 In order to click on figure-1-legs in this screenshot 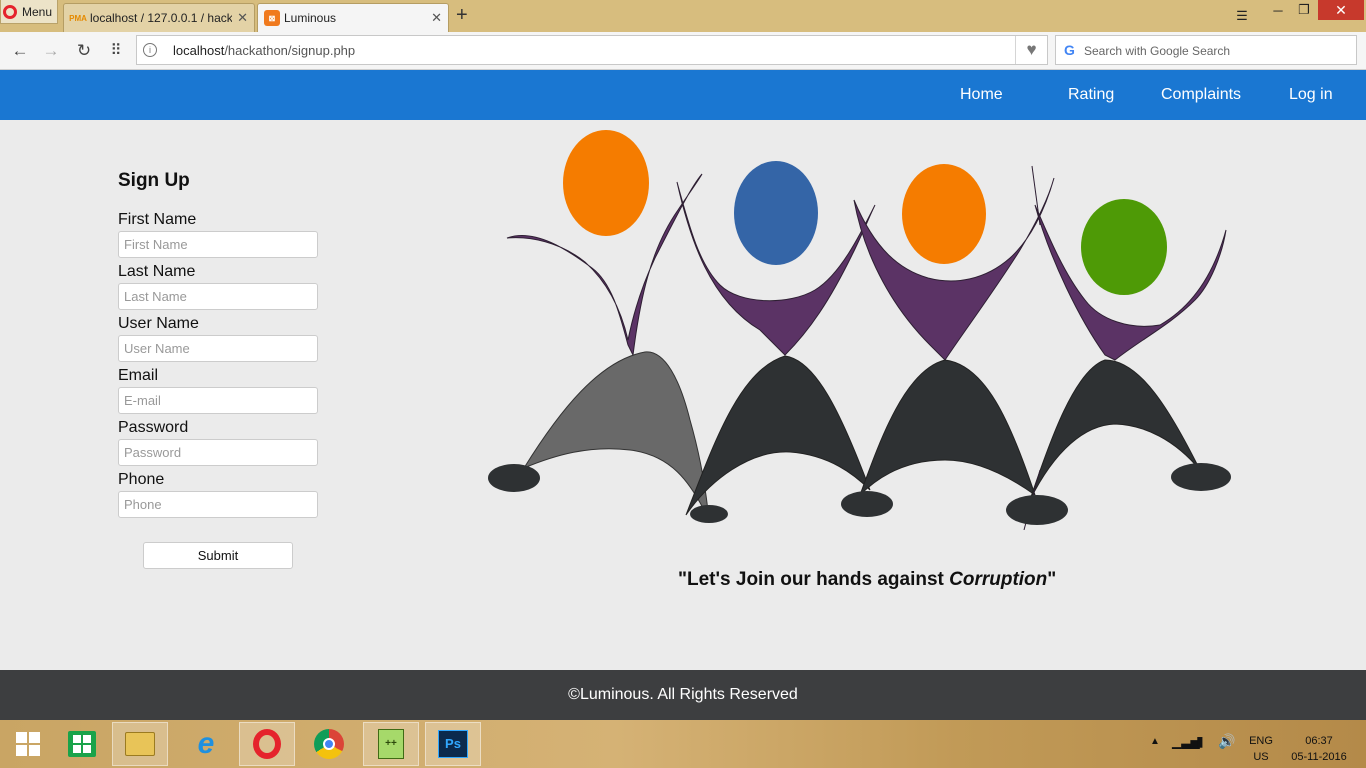, I will do `click(616, 436)`.